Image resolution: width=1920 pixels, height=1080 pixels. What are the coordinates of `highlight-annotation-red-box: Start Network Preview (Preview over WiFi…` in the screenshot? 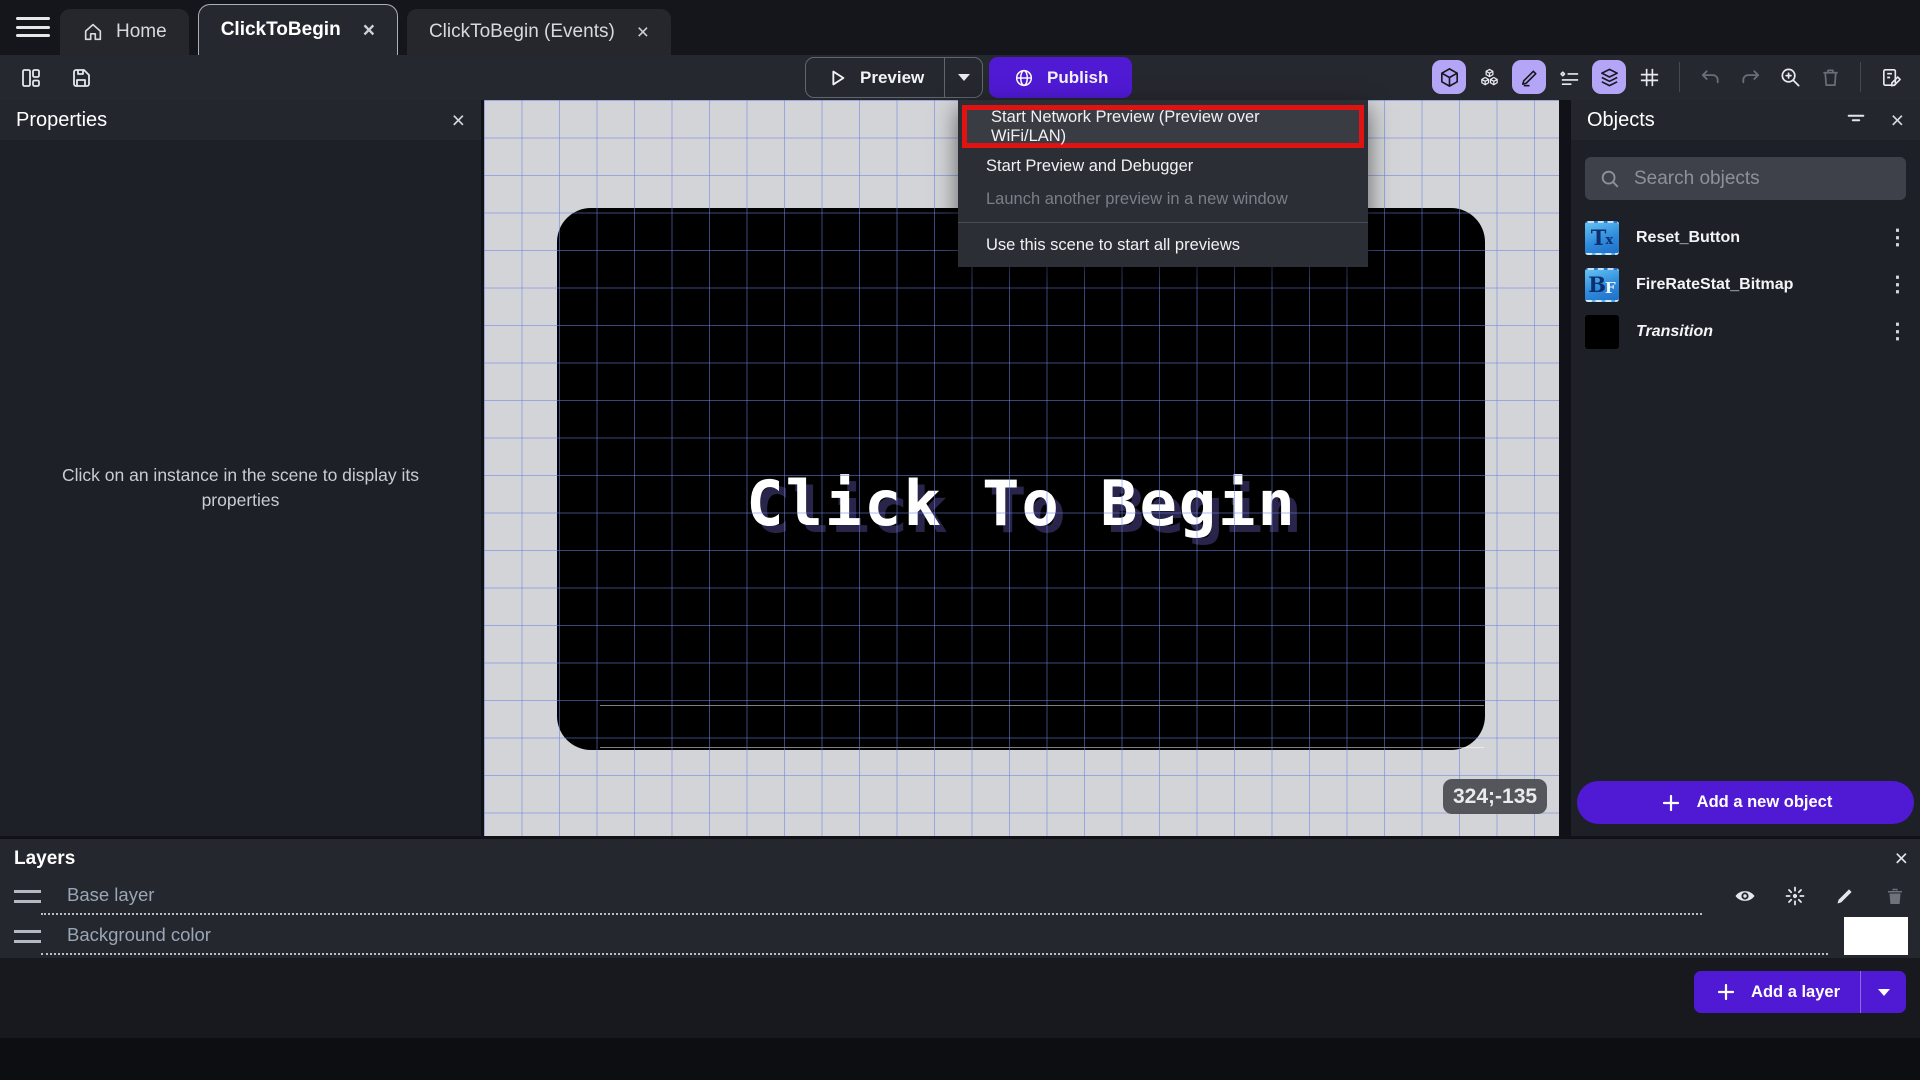 It's located at (1163, 126).